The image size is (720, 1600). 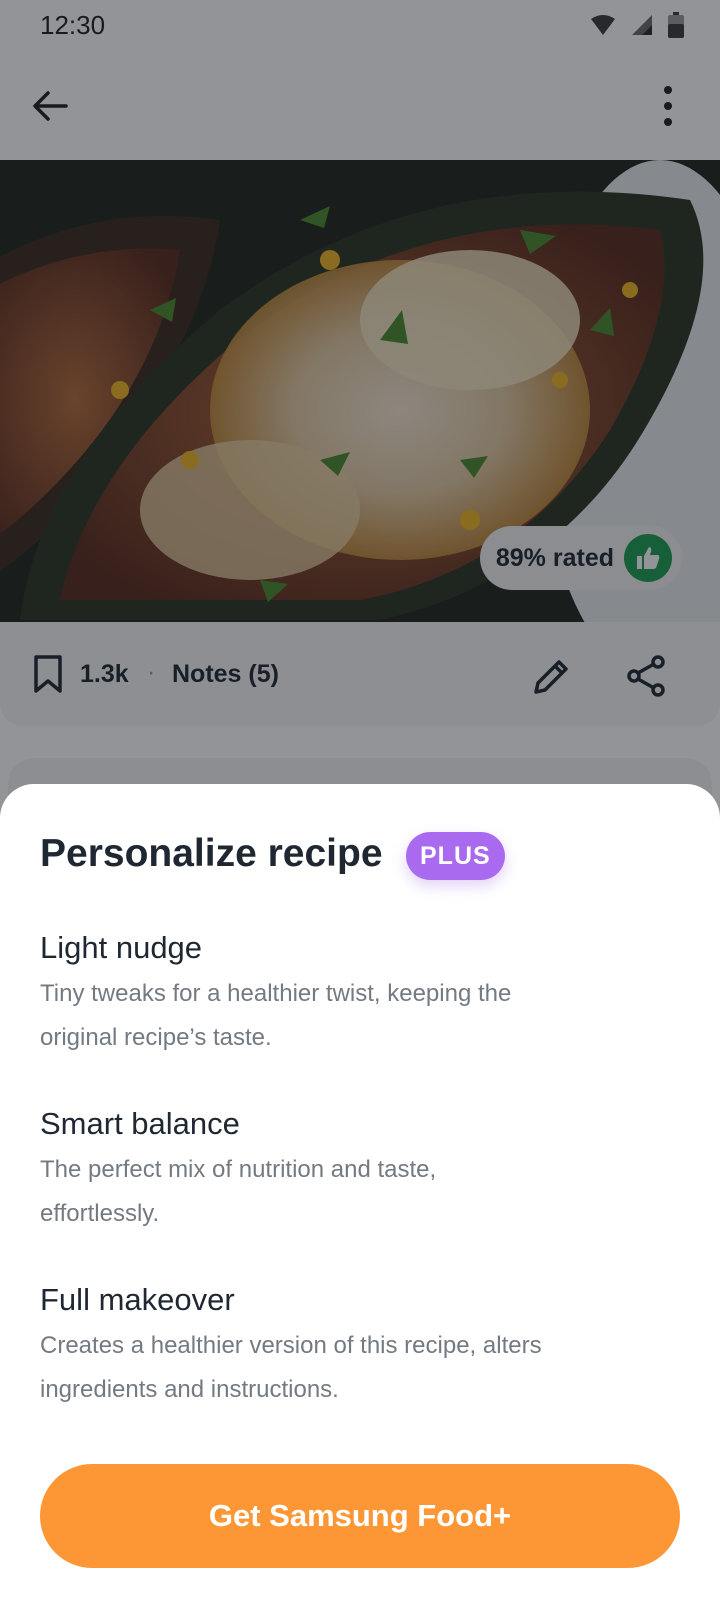 What do you see at coordinates (211, 853) in the screenshot?
I see `sheet-title: Personalize recipe` at bounding box center [211, 853].